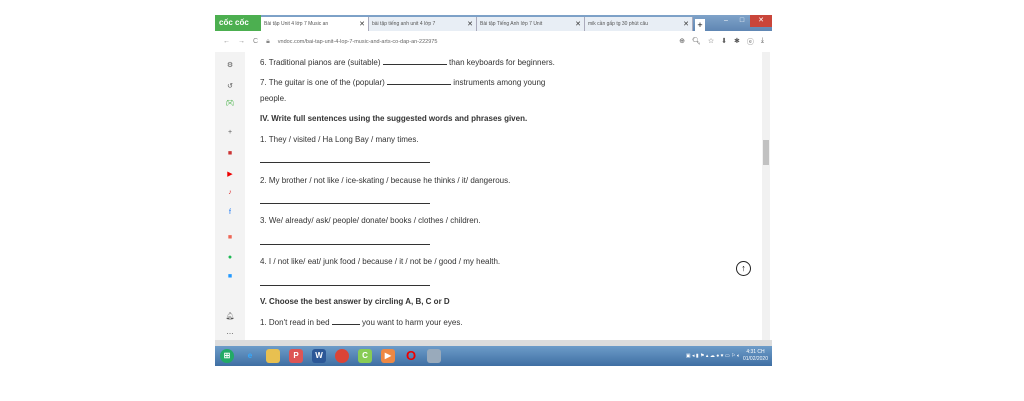  I want to click on extension-icon: ⊕, so click(682, 42).